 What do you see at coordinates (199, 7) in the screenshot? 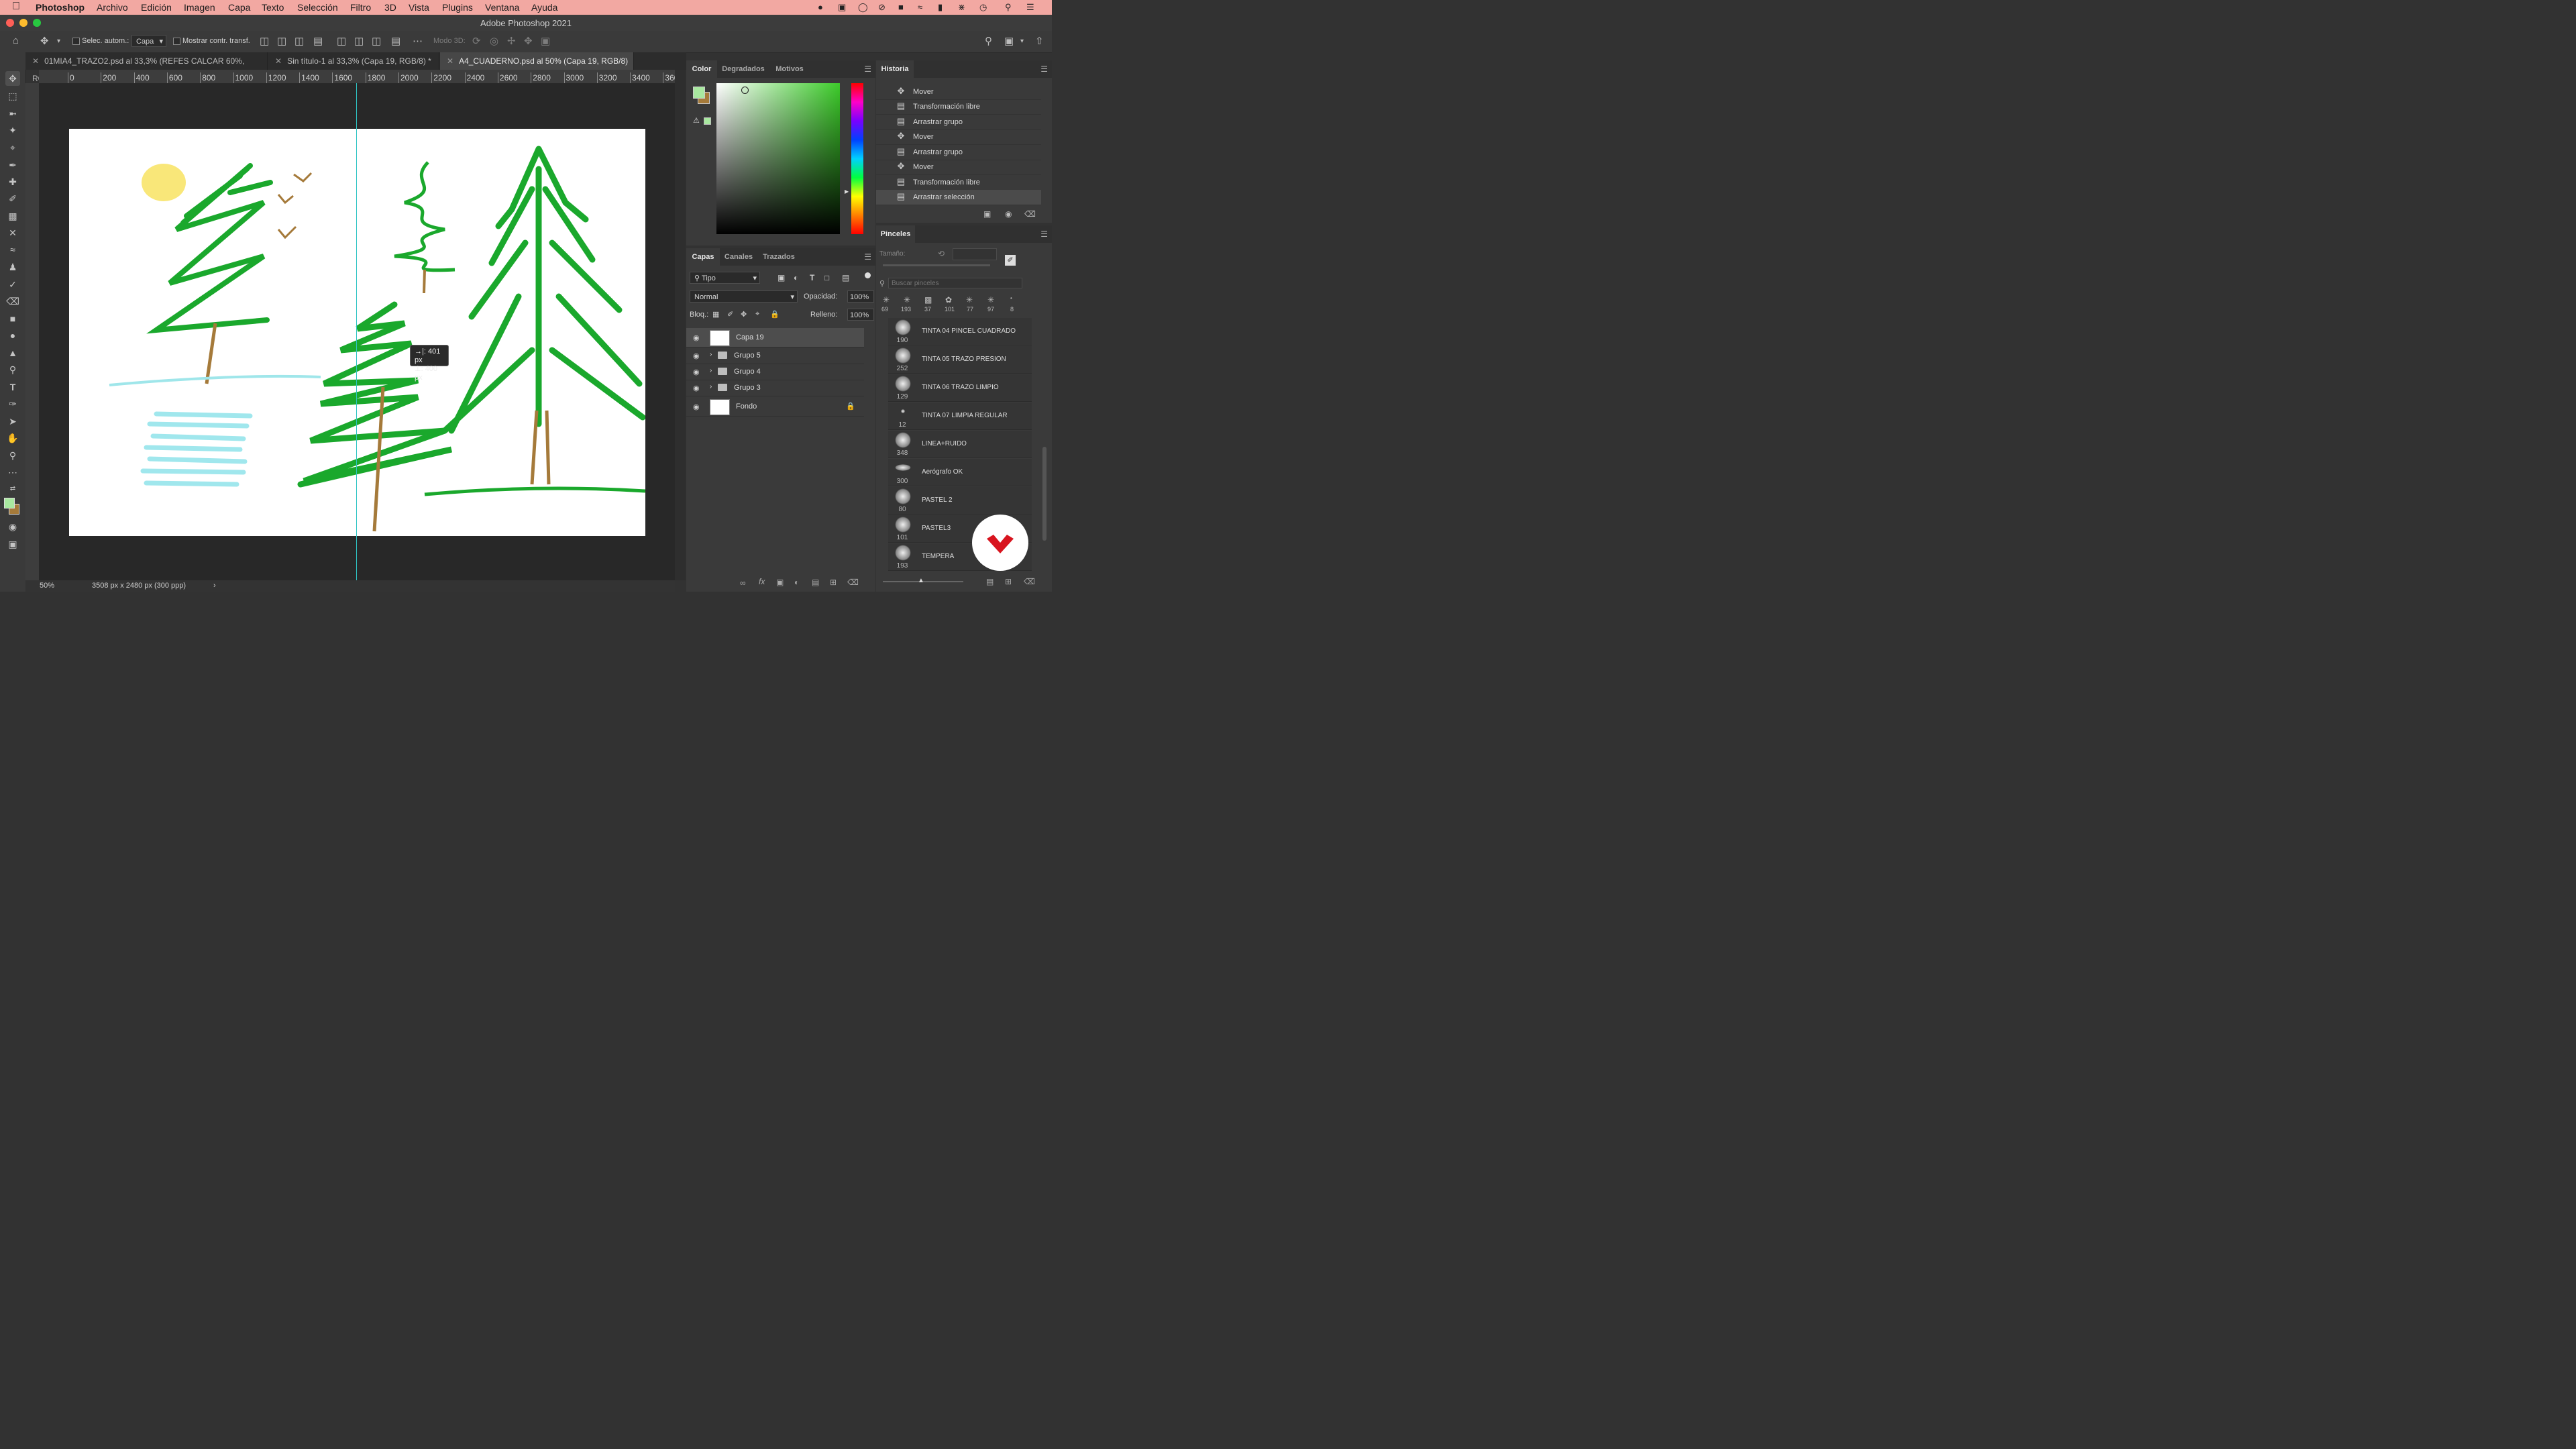
I see `menu-imagen: Imagen` at bounding box center [199, 7].